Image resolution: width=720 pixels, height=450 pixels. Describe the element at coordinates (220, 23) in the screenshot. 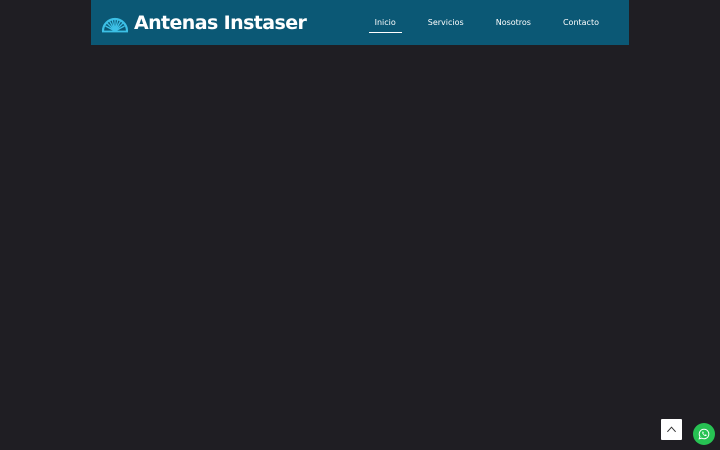

I see `brand-name: Antenas Instaser` at that location.